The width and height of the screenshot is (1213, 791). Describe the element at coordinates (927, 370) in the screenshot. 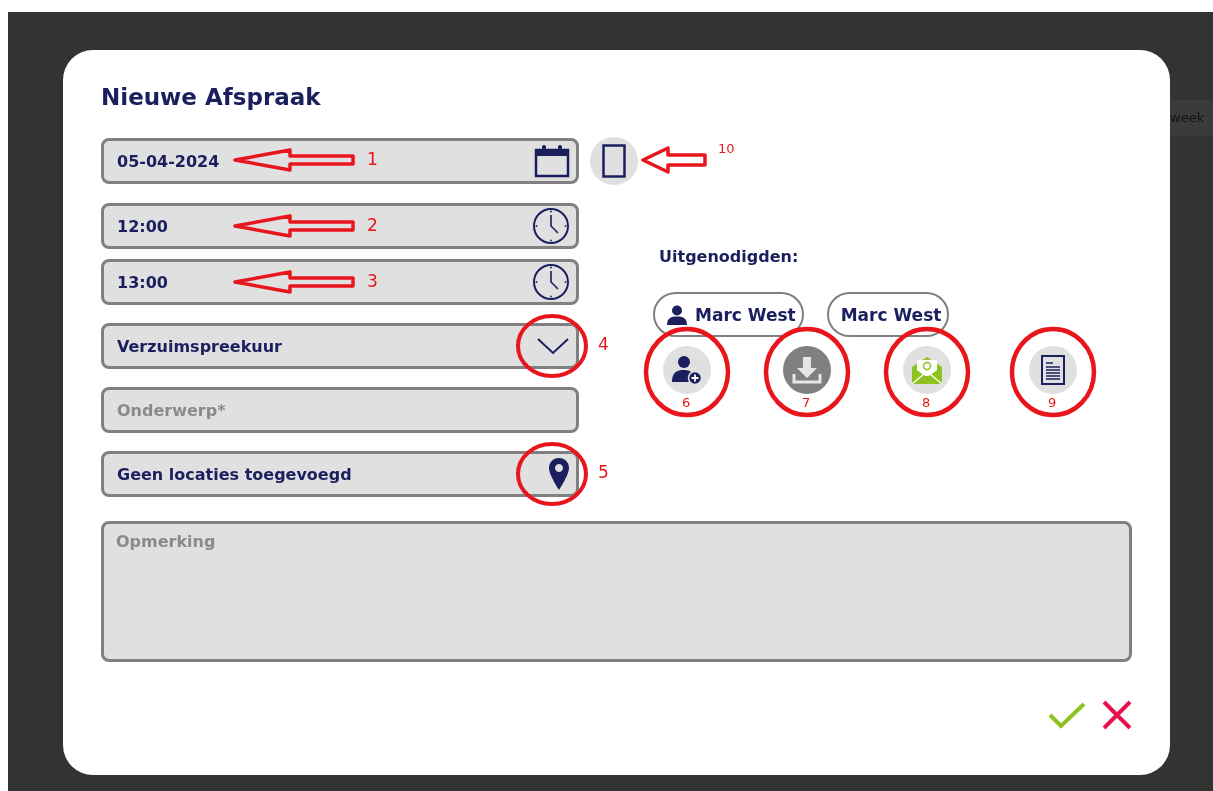

I see `email-icon` at that location.